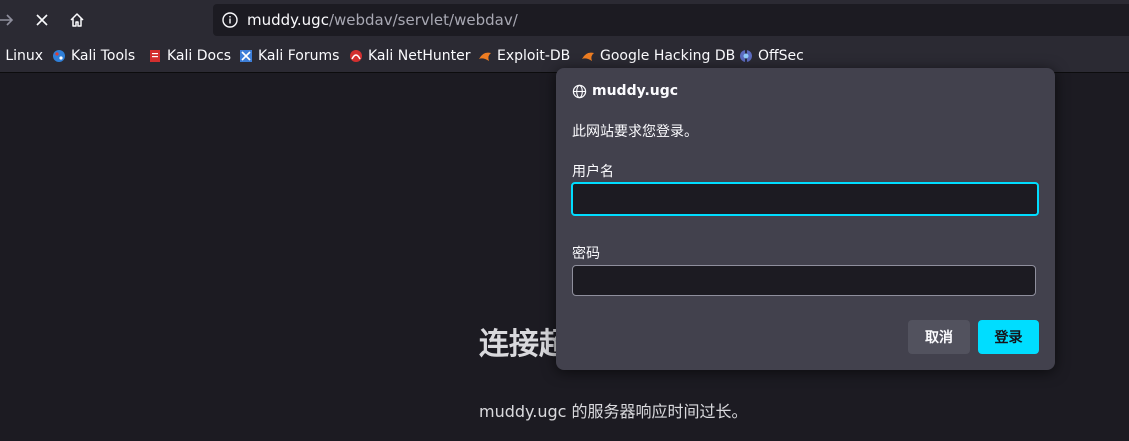 The width and height of the screenshot is (1129, 441). I want to click on username-field, so click(805, 199).